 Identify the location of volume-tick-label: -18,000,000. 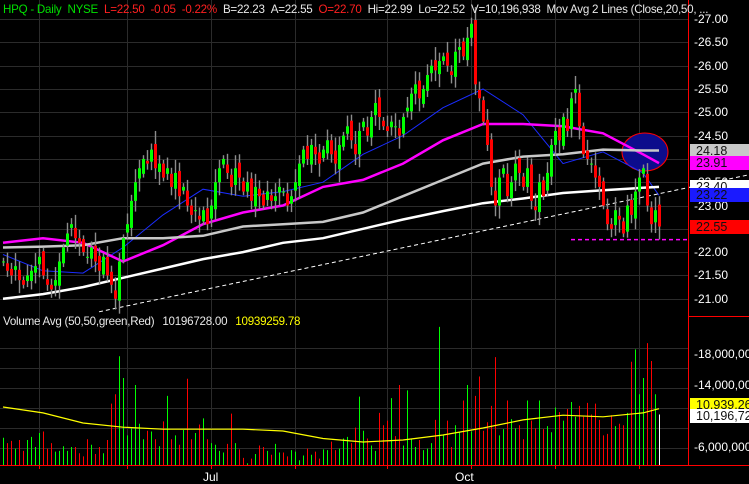
(721, 353).